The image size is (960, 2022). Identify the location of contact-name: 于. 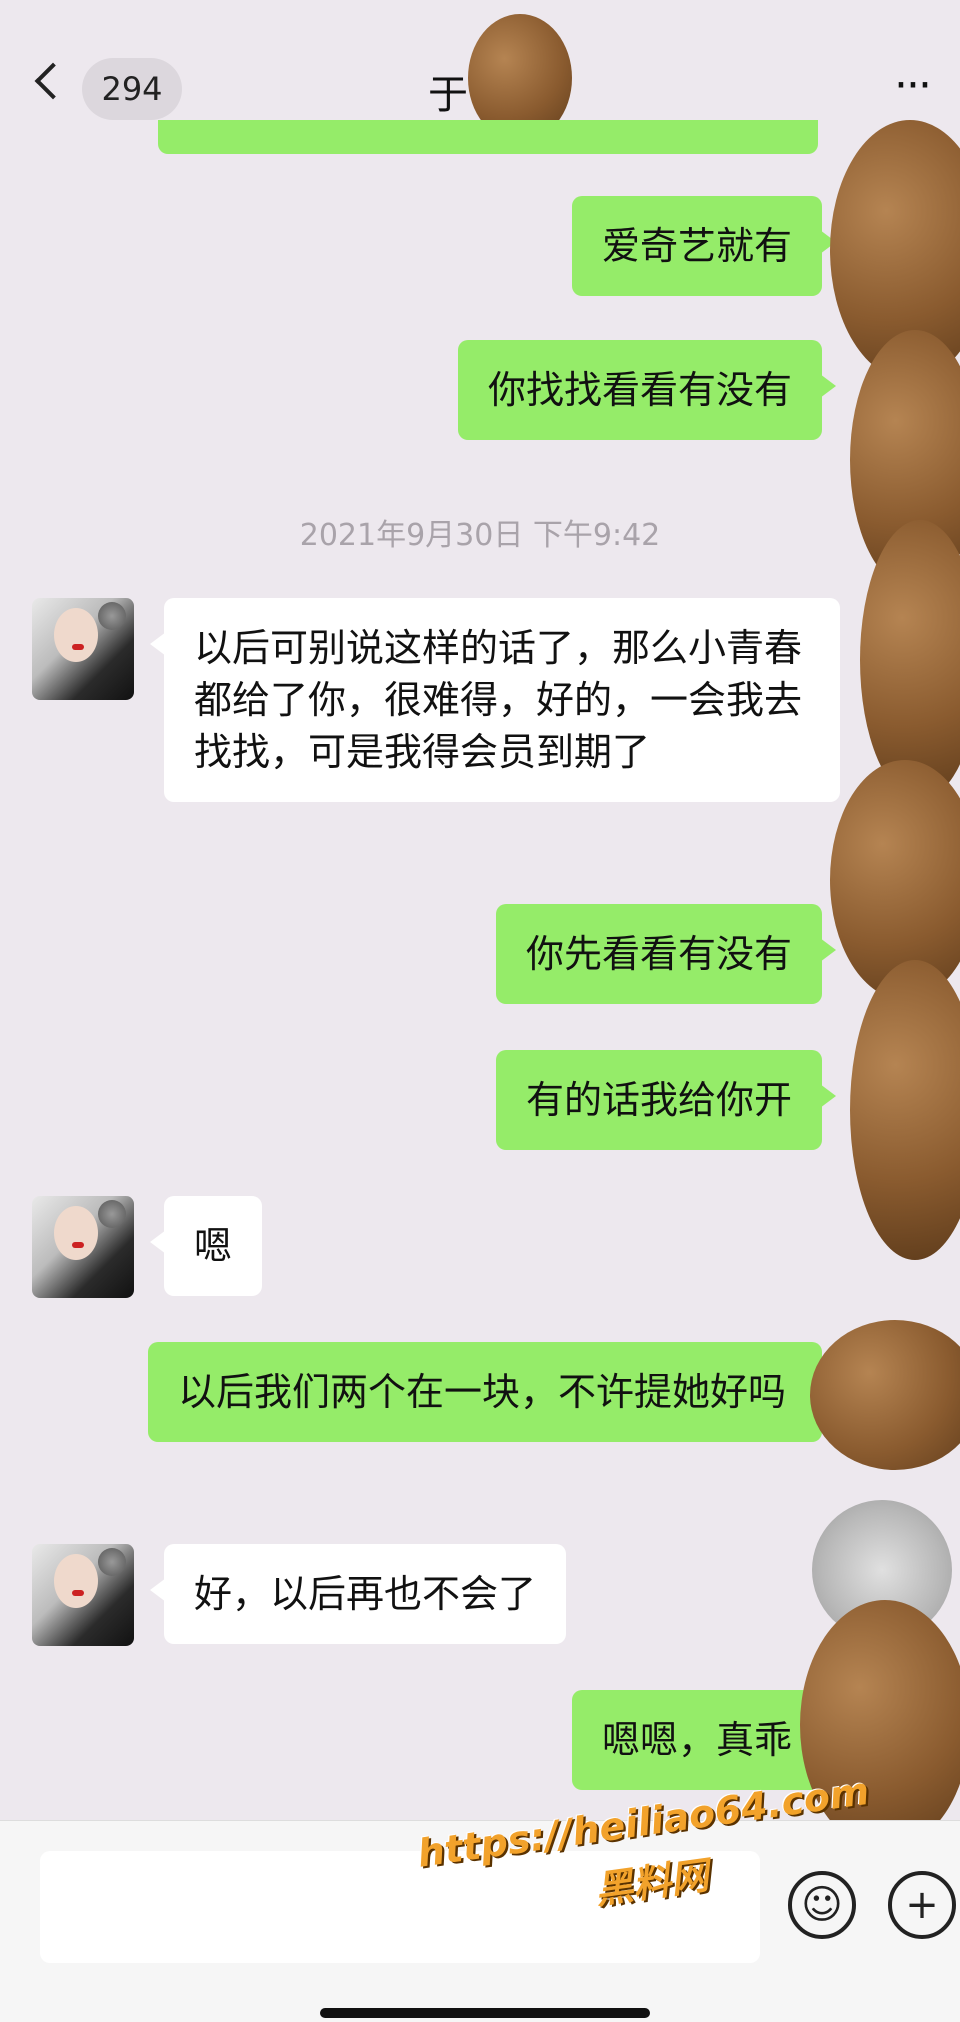
(448, 95).